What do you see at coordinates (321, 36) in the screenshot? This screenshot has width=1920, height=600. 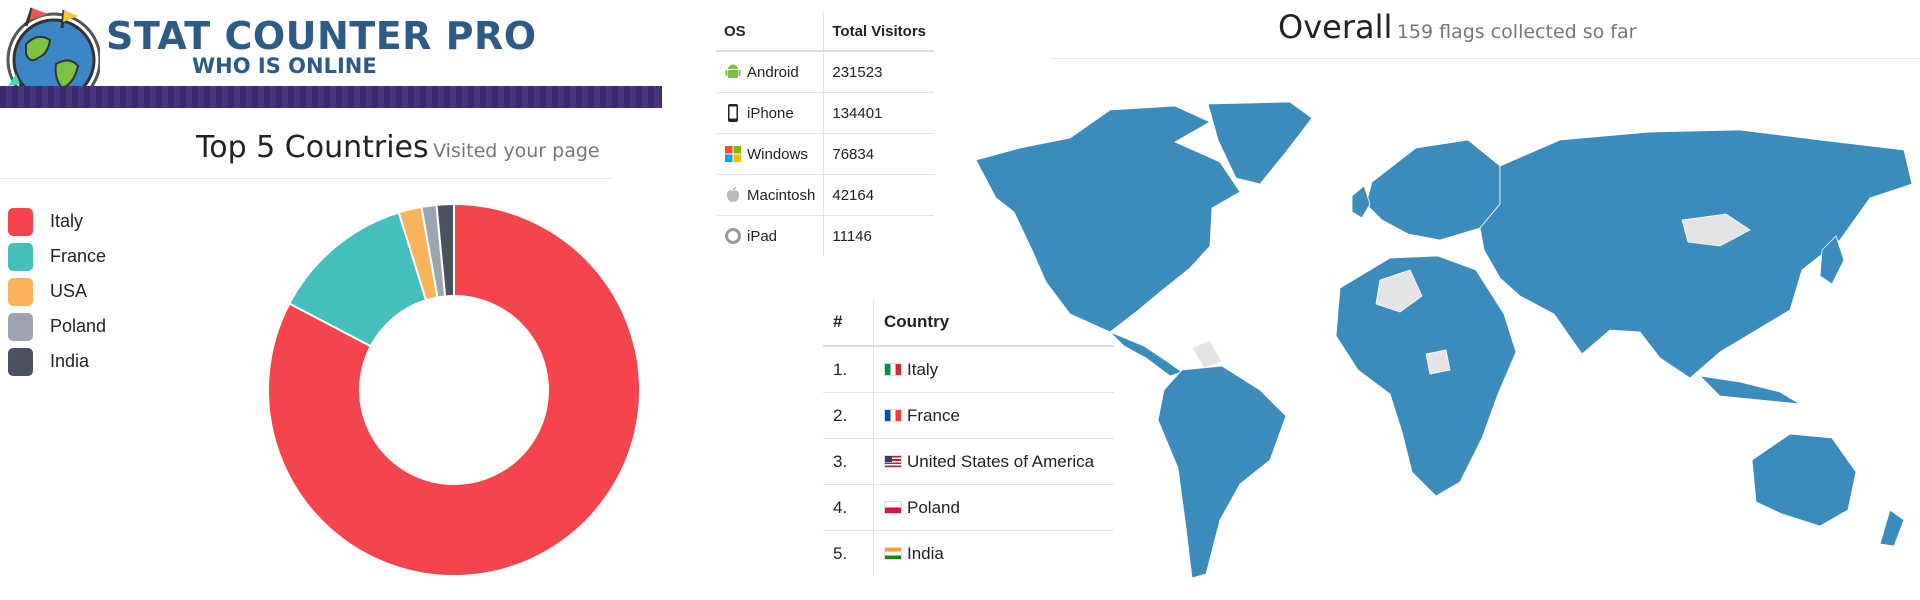 I see `logo-title: STAT COUNTER PRO` at bounding box center [321, 36].